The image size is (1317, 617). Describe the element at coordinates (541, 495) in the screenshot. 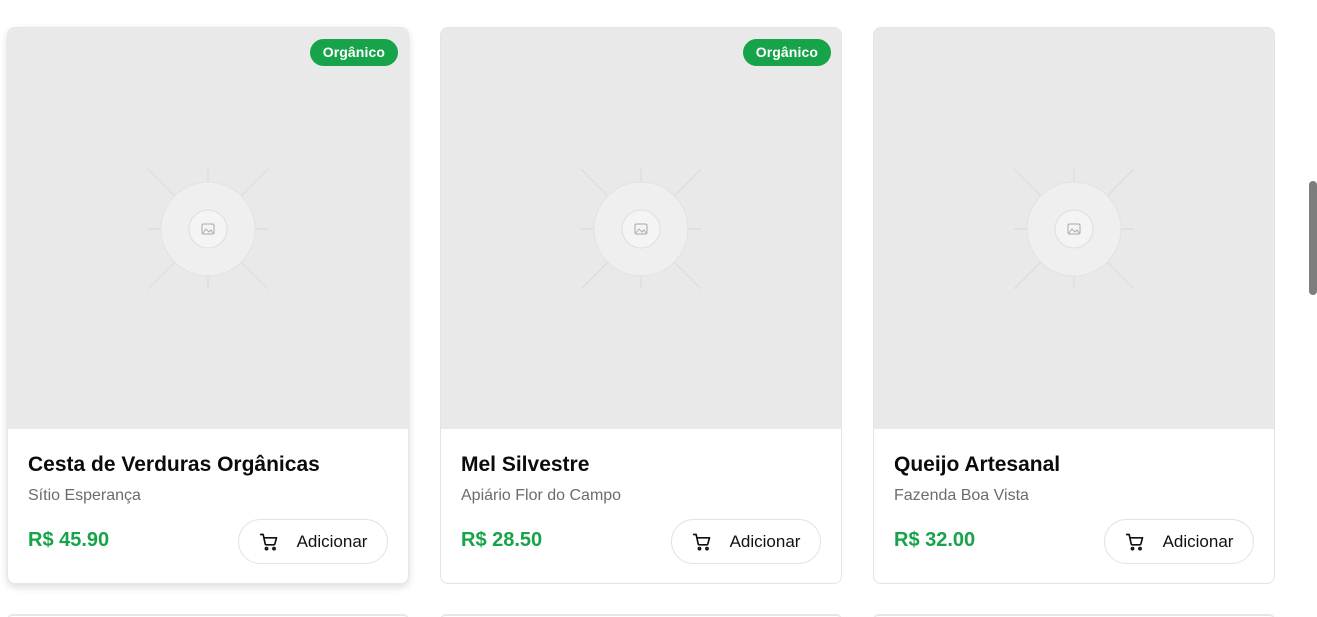

I see `producer-name: Apiário Flor do Campo` at that location.